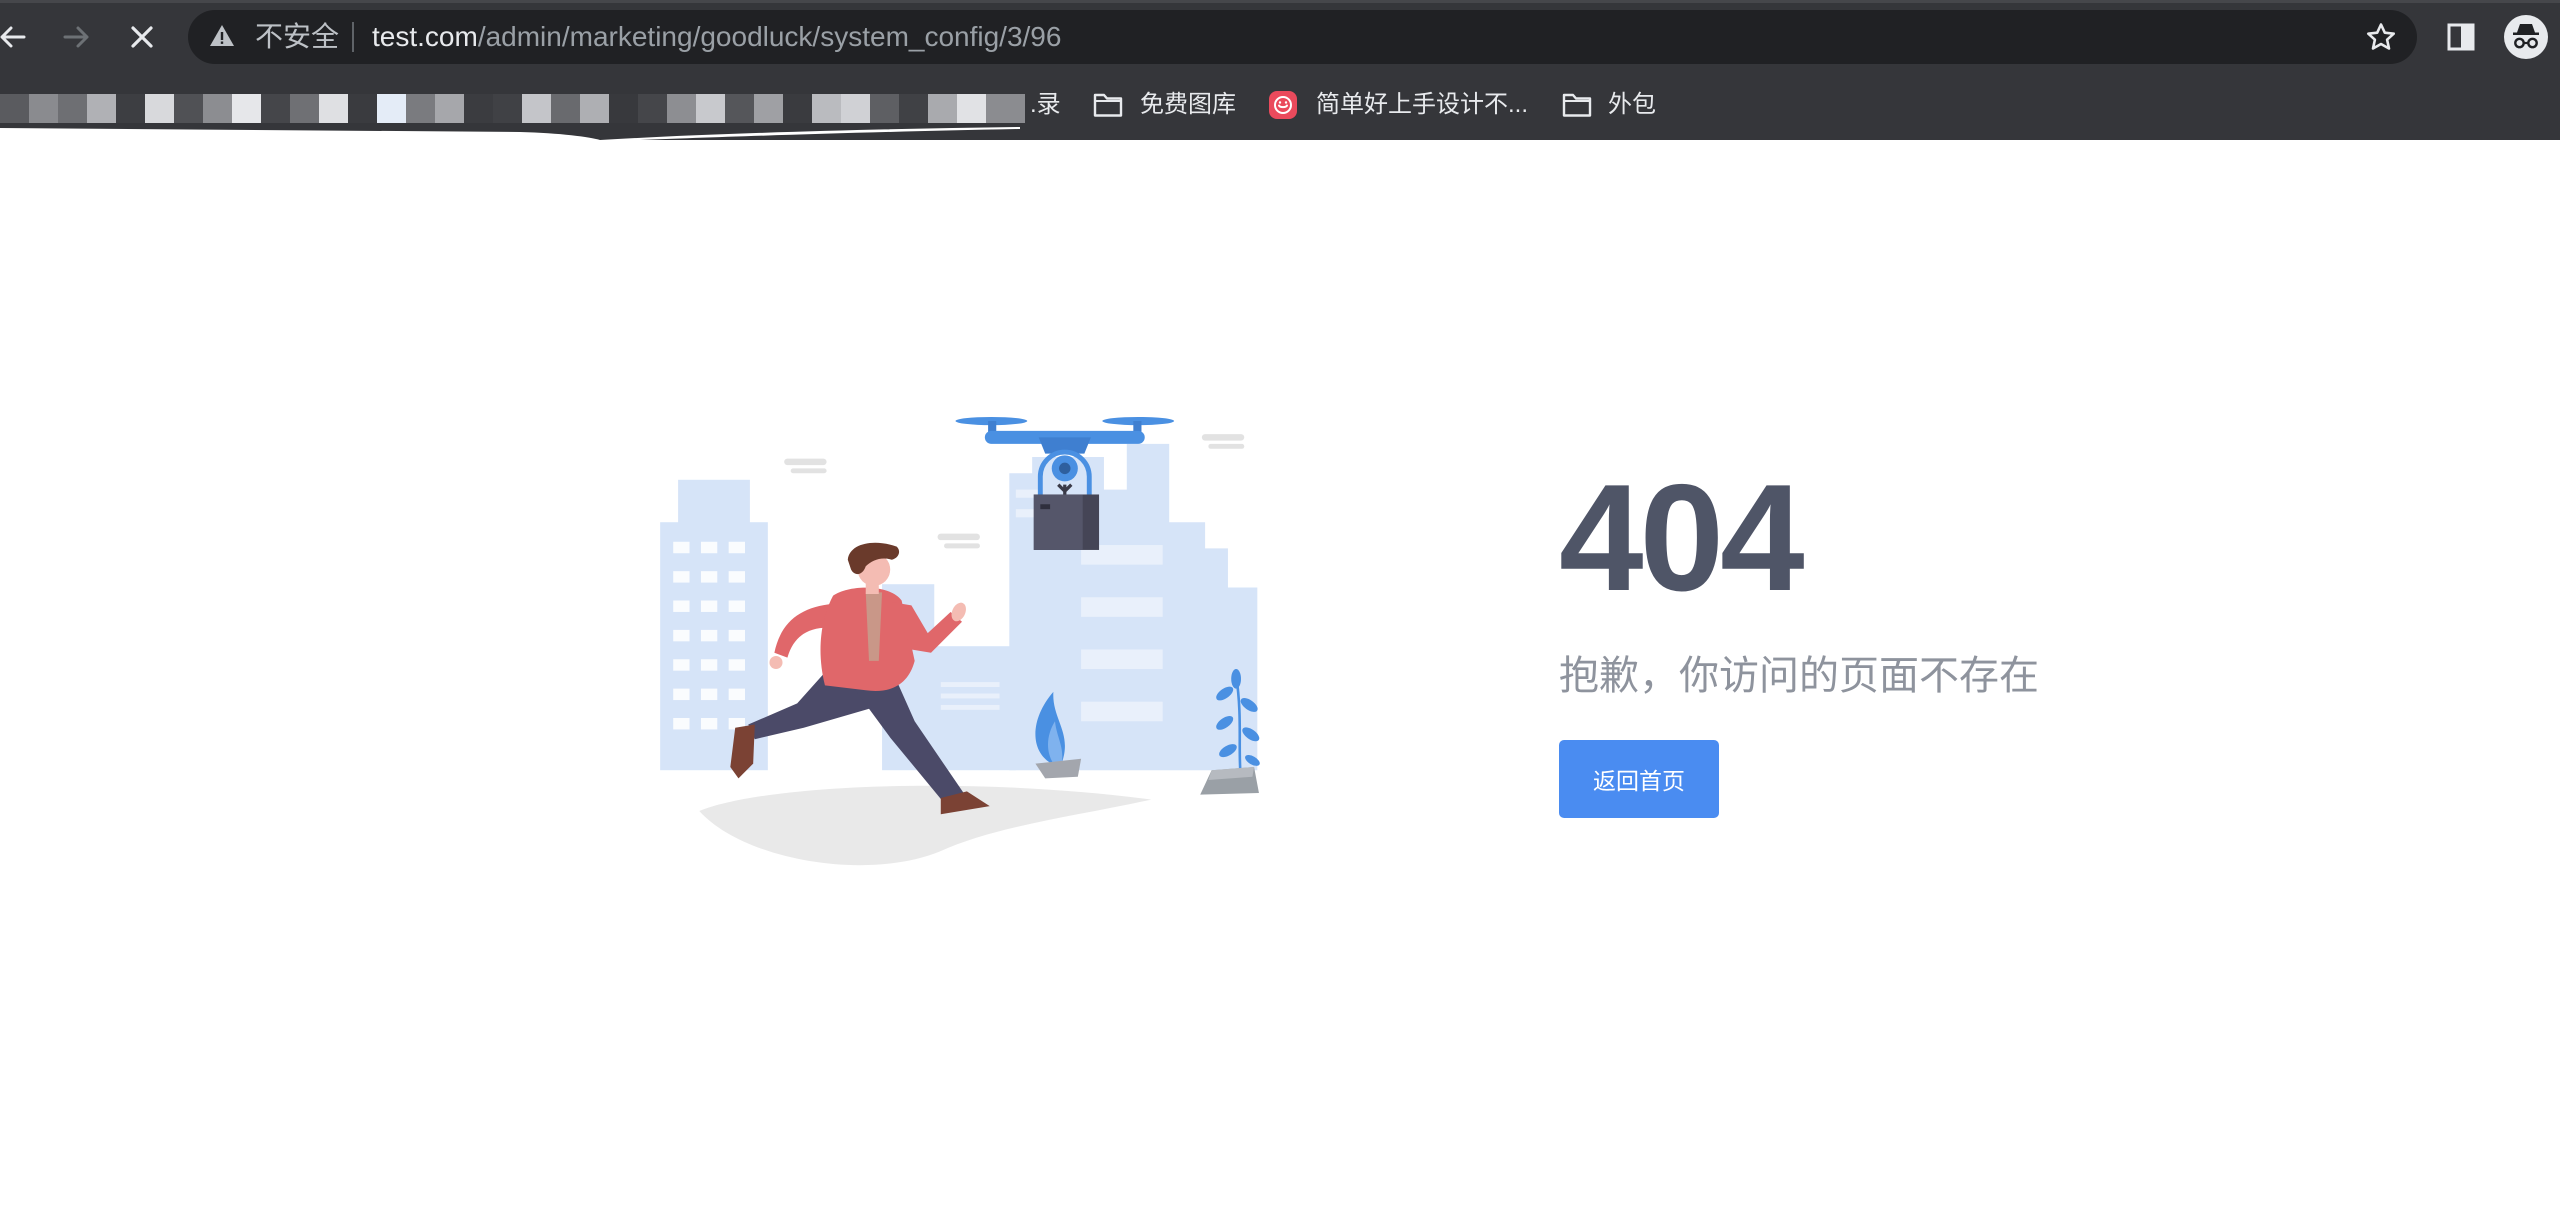  What do you see at coordinates (960, 641) in the screenshot?
I see `error-illustration` at bounding box center [960, 641].